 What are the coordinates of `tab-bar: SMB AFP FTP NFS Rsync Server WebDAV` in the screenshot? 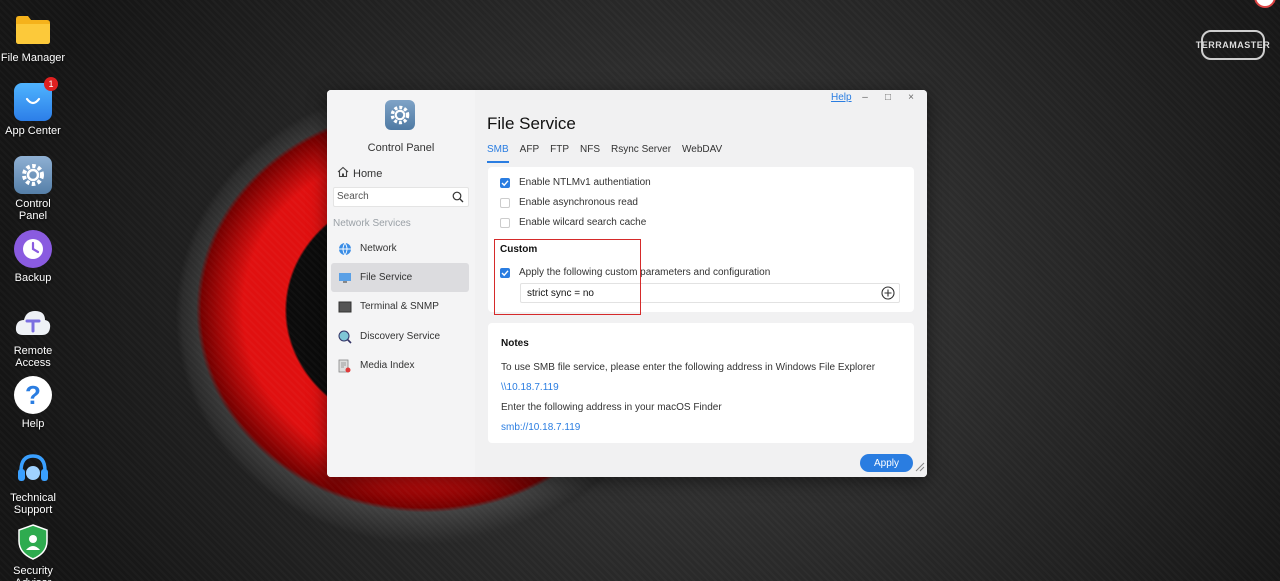 It's located at (610, 153).